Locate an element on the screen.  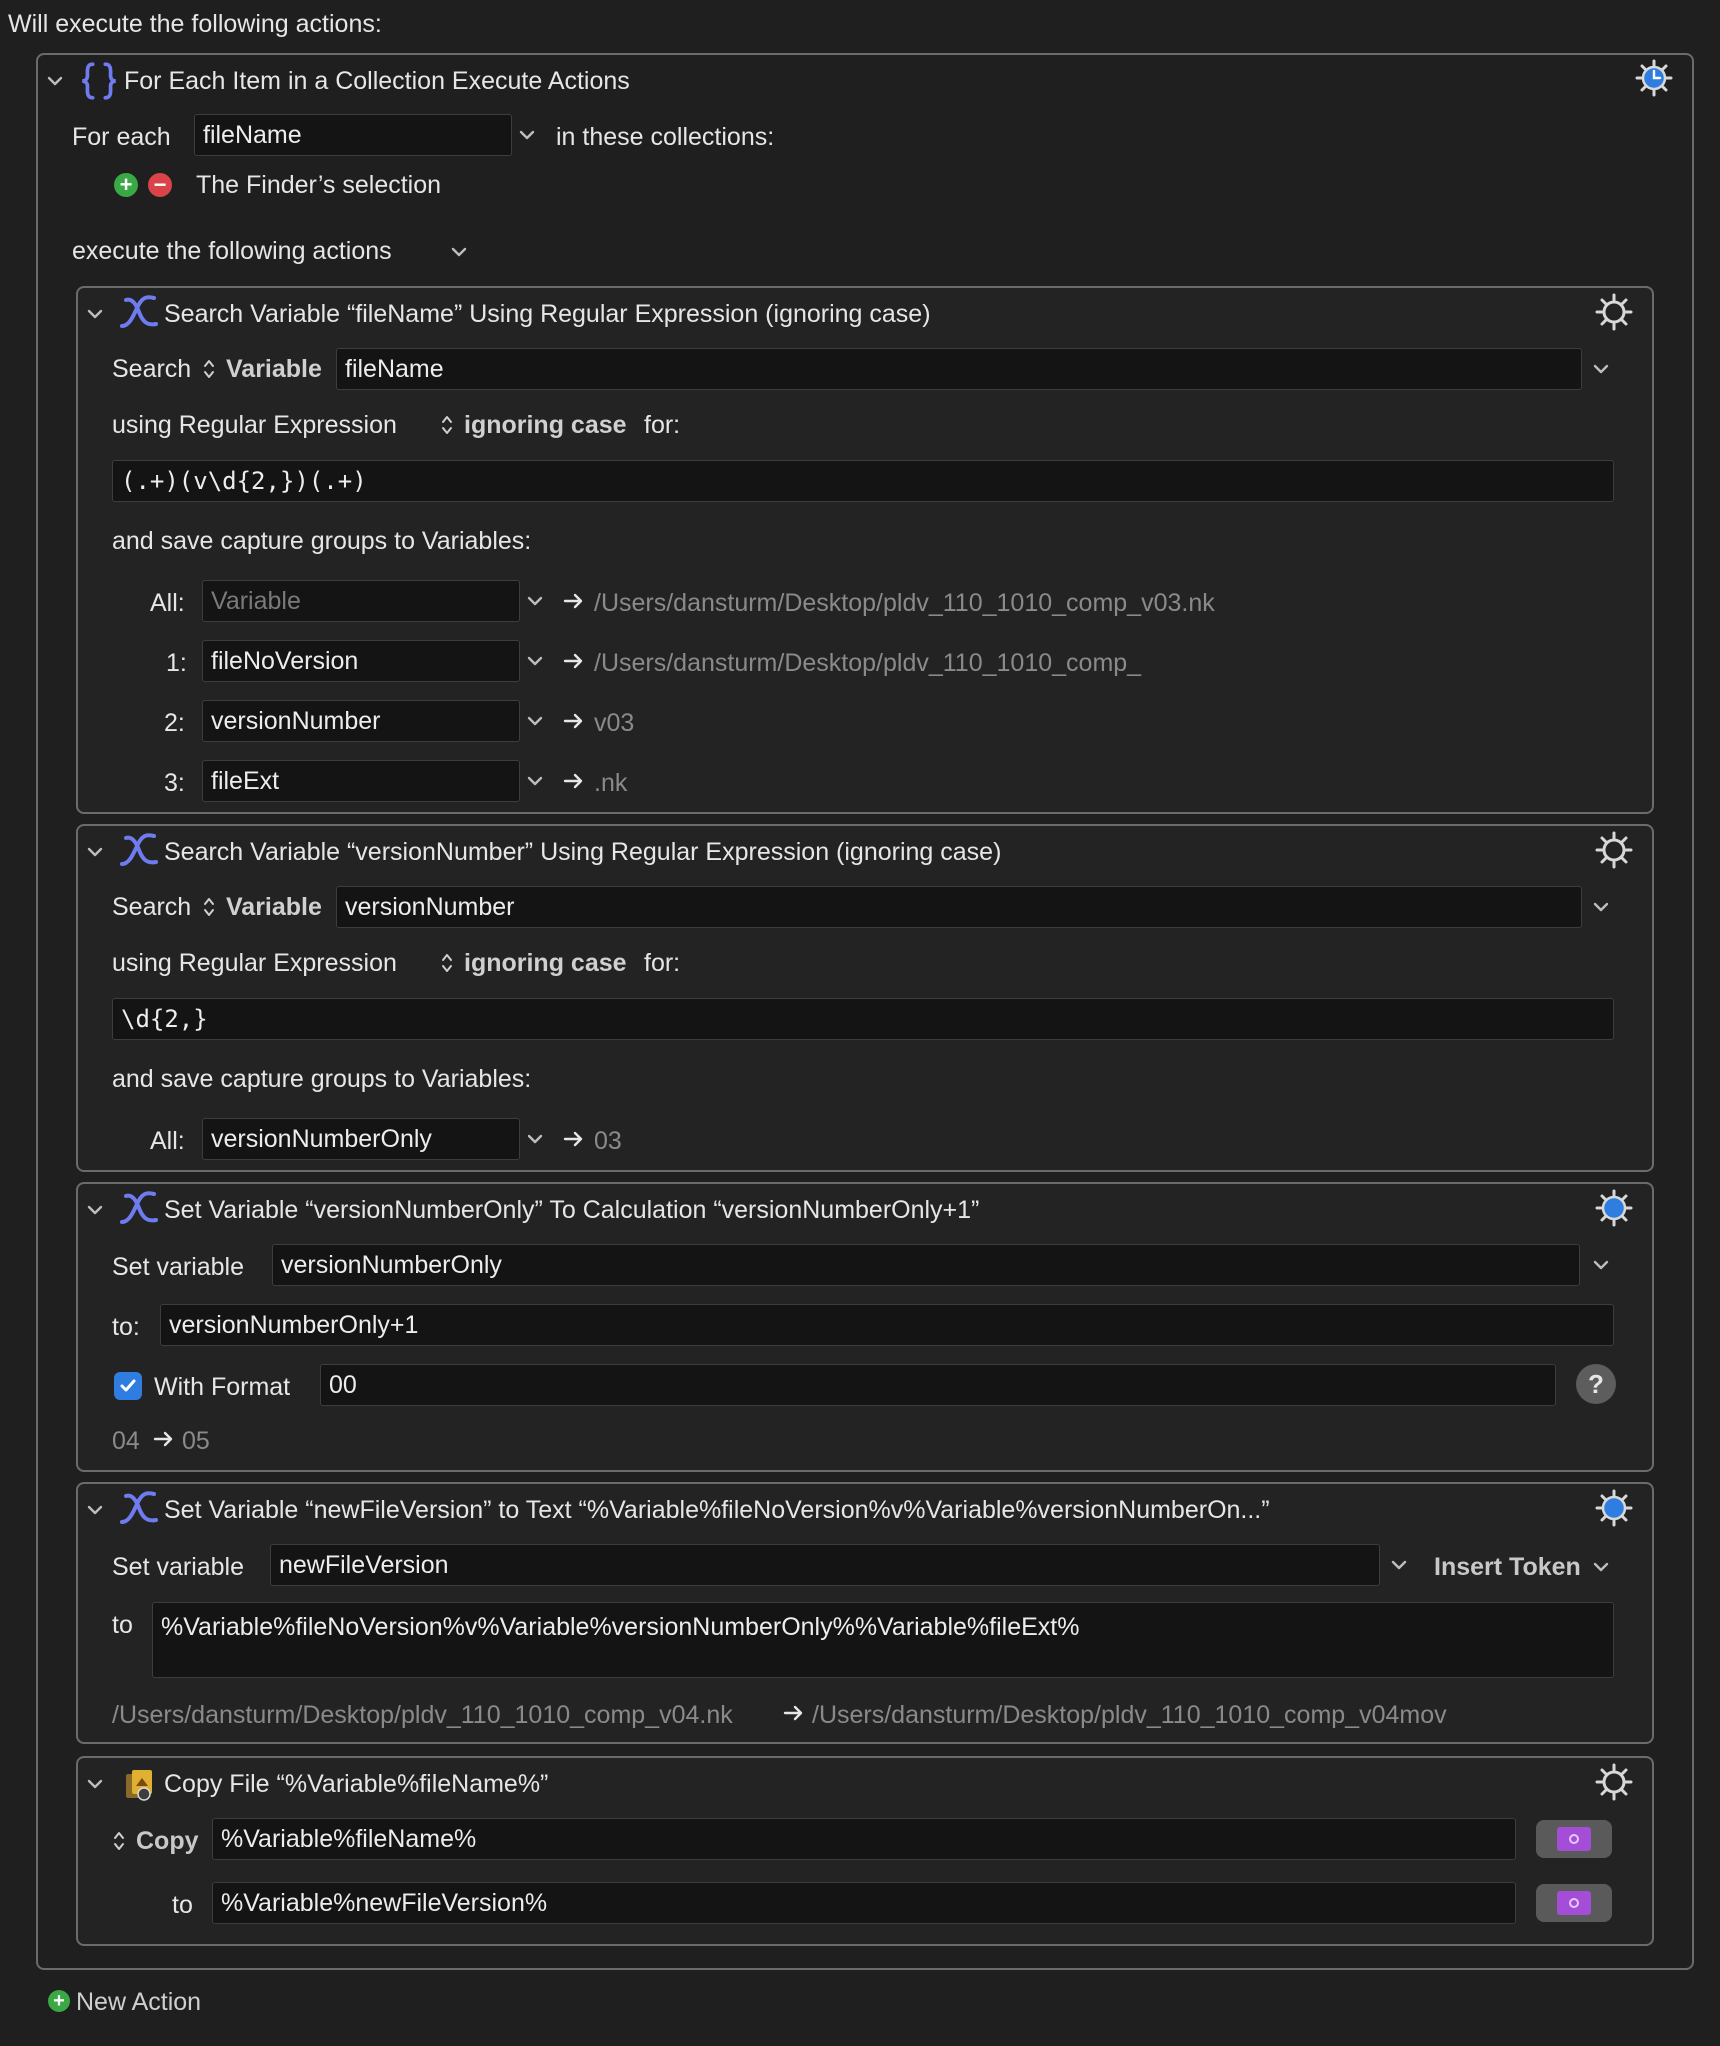
format-field: 00 is located at coordinates (938, 1385).